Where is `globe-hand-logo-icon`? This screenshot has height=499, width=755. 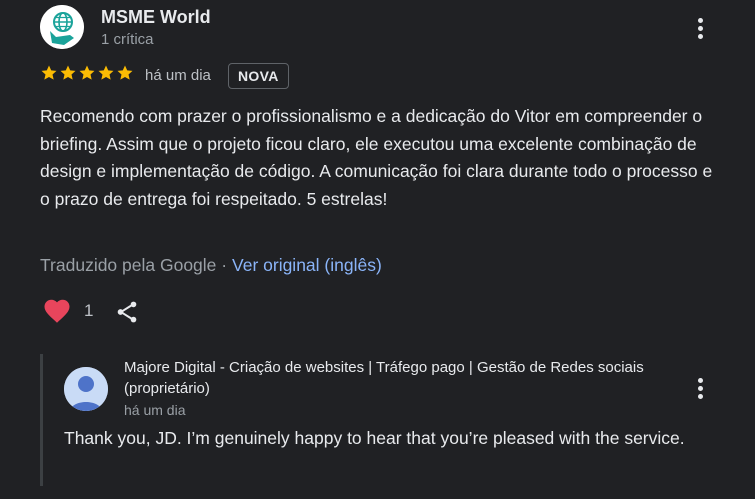
globe-hand-logo-icon is located at coordinates (62, 27).